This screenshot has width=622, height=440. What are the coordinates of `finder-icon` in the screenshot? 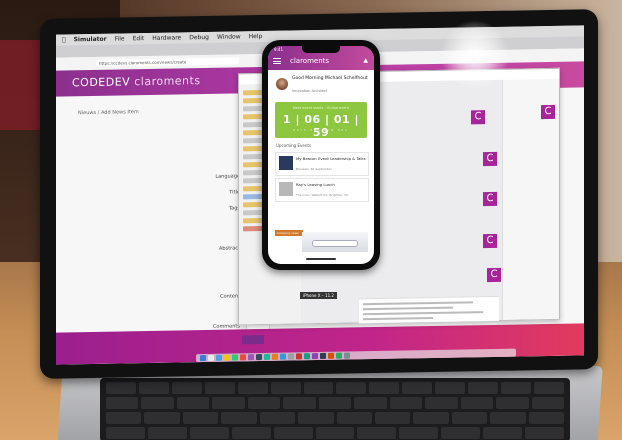 It's located at (203, 358).